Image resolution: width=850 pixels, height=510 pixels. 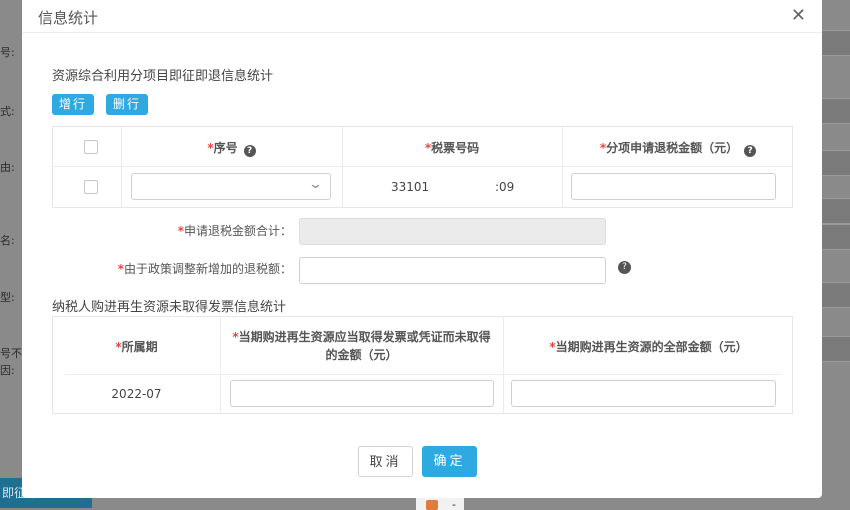 What do you see at coordinates (673, 186) in the screenshot?
I see `refund-amount-input` at bounding box center [673, 186].